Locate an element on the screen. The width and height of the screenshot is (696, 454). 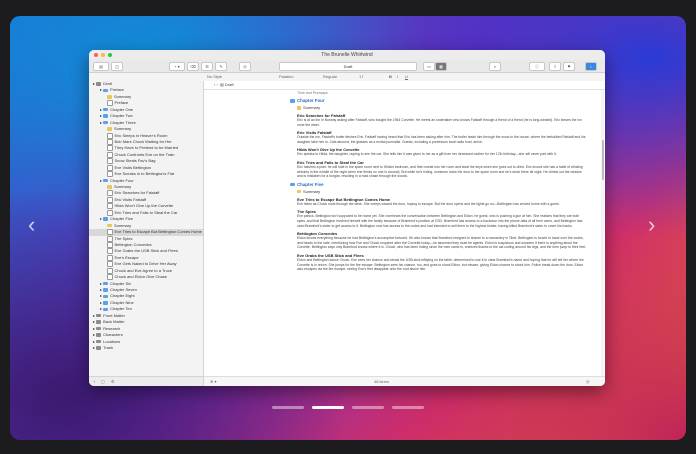
summary-icon is located at coordinates (299, 191).